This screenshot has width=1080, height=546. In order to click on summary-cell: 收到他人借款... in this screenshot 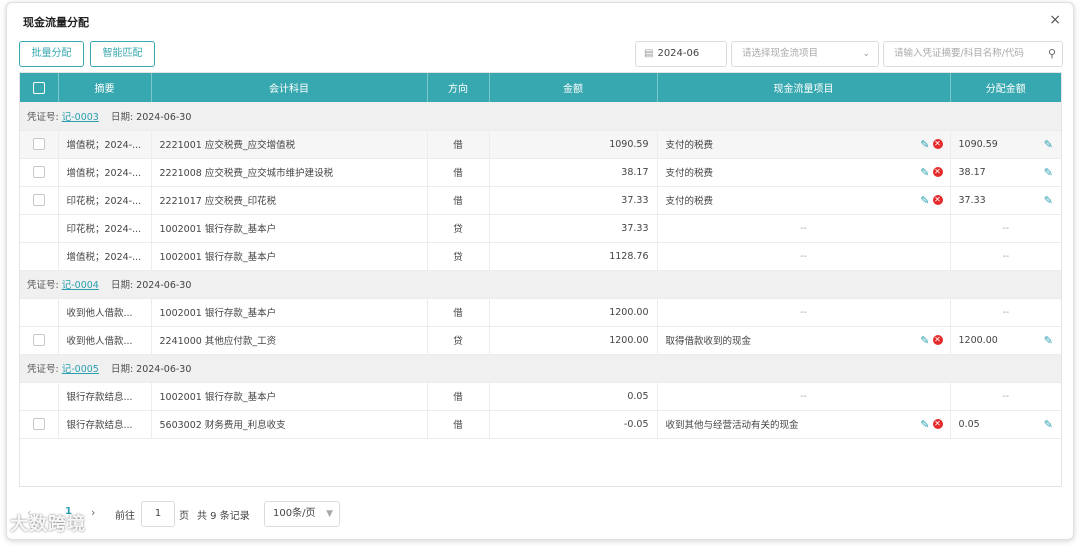, I will do `click(105, 340)`.